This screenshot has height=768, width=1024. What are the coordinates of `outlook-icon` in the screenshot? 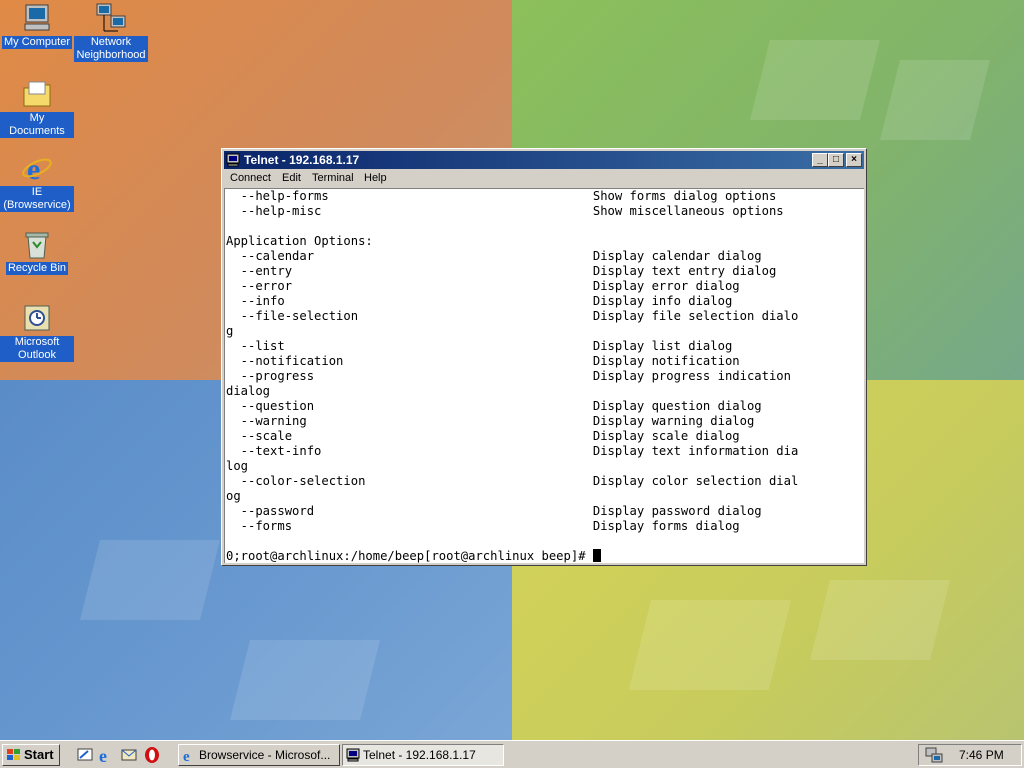 It's located at (37, 318).